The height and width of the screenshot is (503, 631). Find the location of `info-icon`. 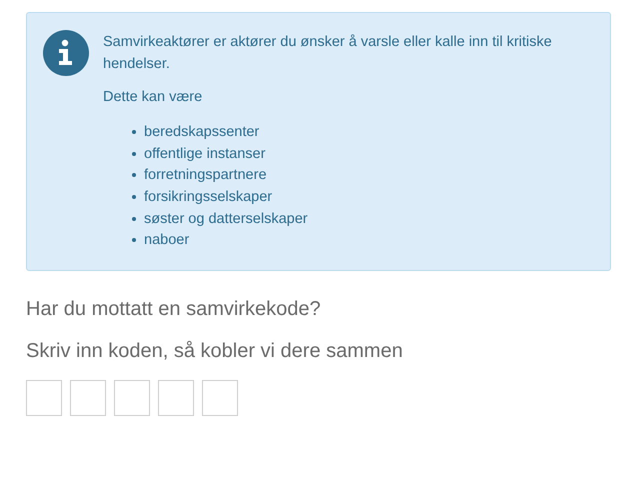

info-icon is located at coordinates (66, 53).